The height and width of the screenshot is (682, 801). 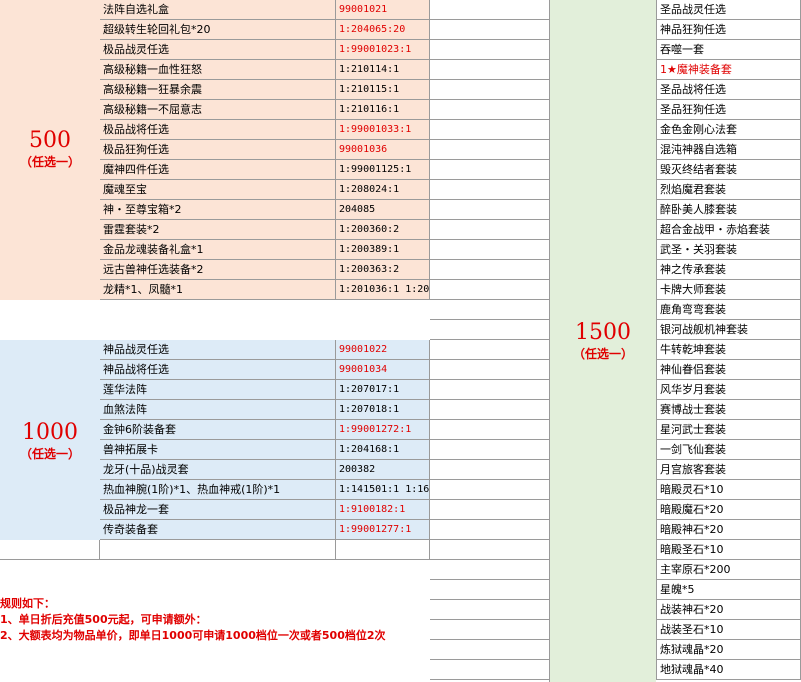 I want to click on item-name-cell: 金钟6阶装备套, so click(x=218, y=430).